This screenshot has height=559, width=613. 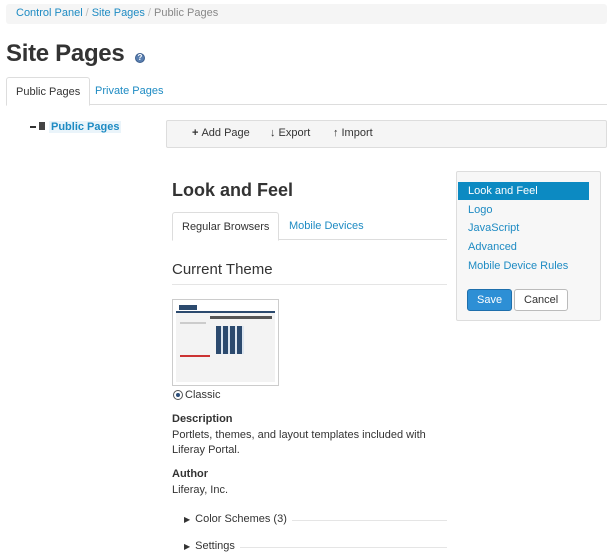 I want to click on theme-name: Classic, so click(x=203, y=395).